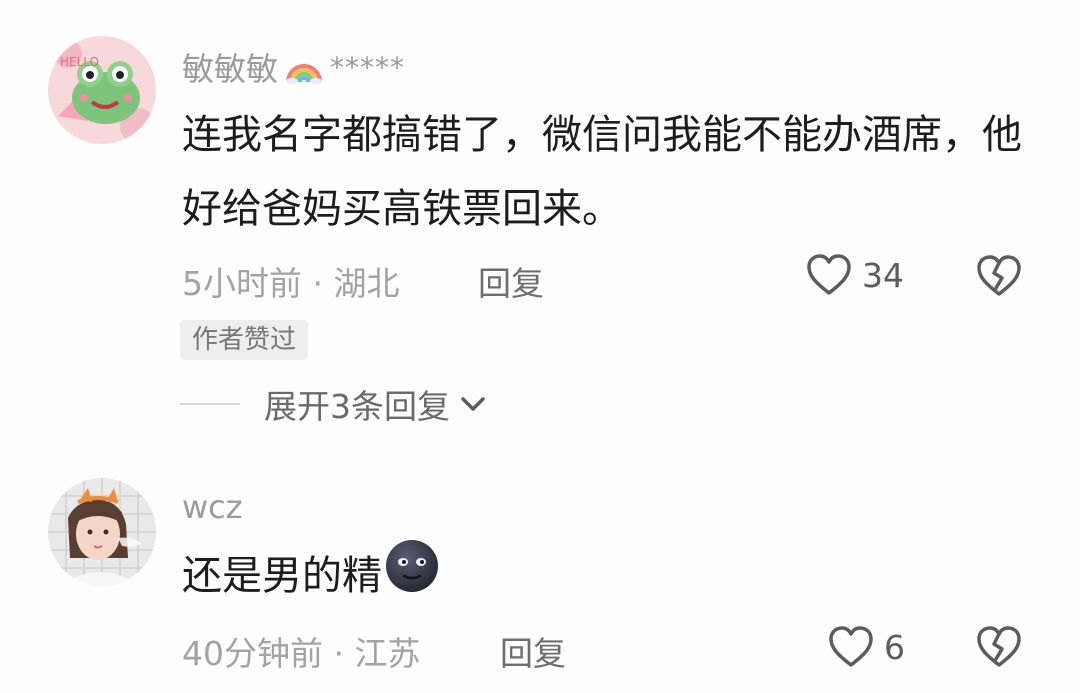 The image size is (1080, 693). Describe the element at coordinates (357, 406) in the screenshot. I see `expand-replies-label: 展开3条回复` at that location.